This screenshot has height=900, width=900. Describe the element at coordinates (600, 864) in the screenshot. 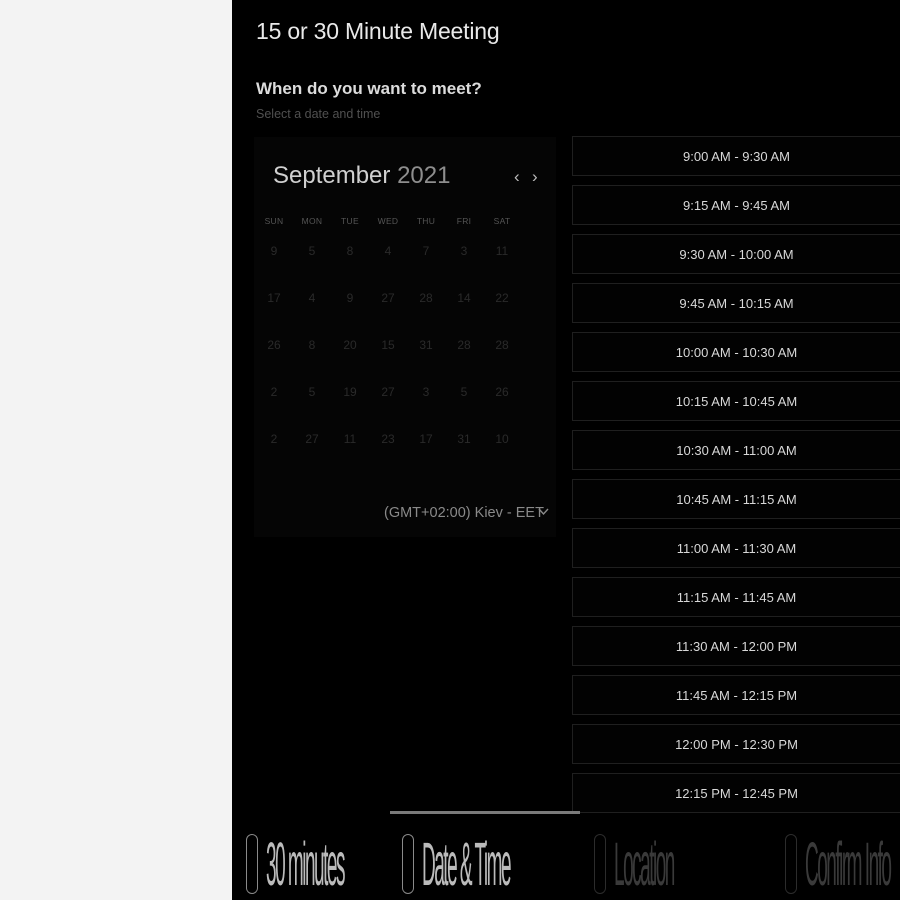

I see `location-pin-icon` at that location.